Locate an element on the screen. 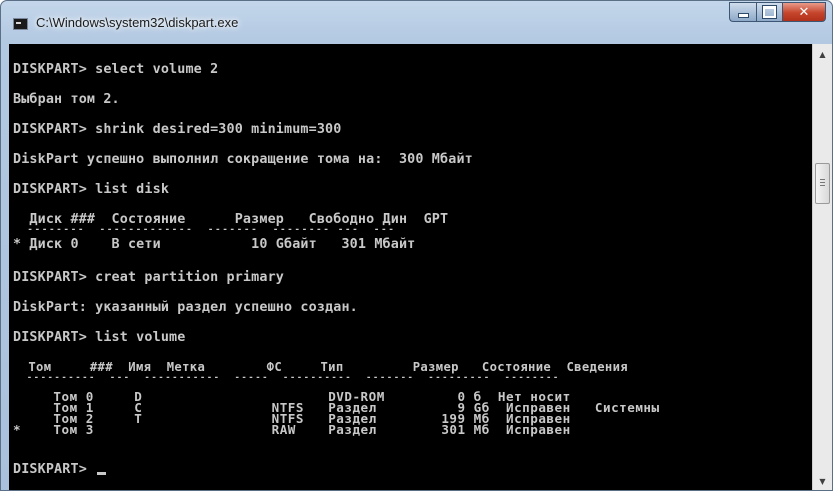  arrow-up-icon: ▲ is located at coordinates (822, 54).